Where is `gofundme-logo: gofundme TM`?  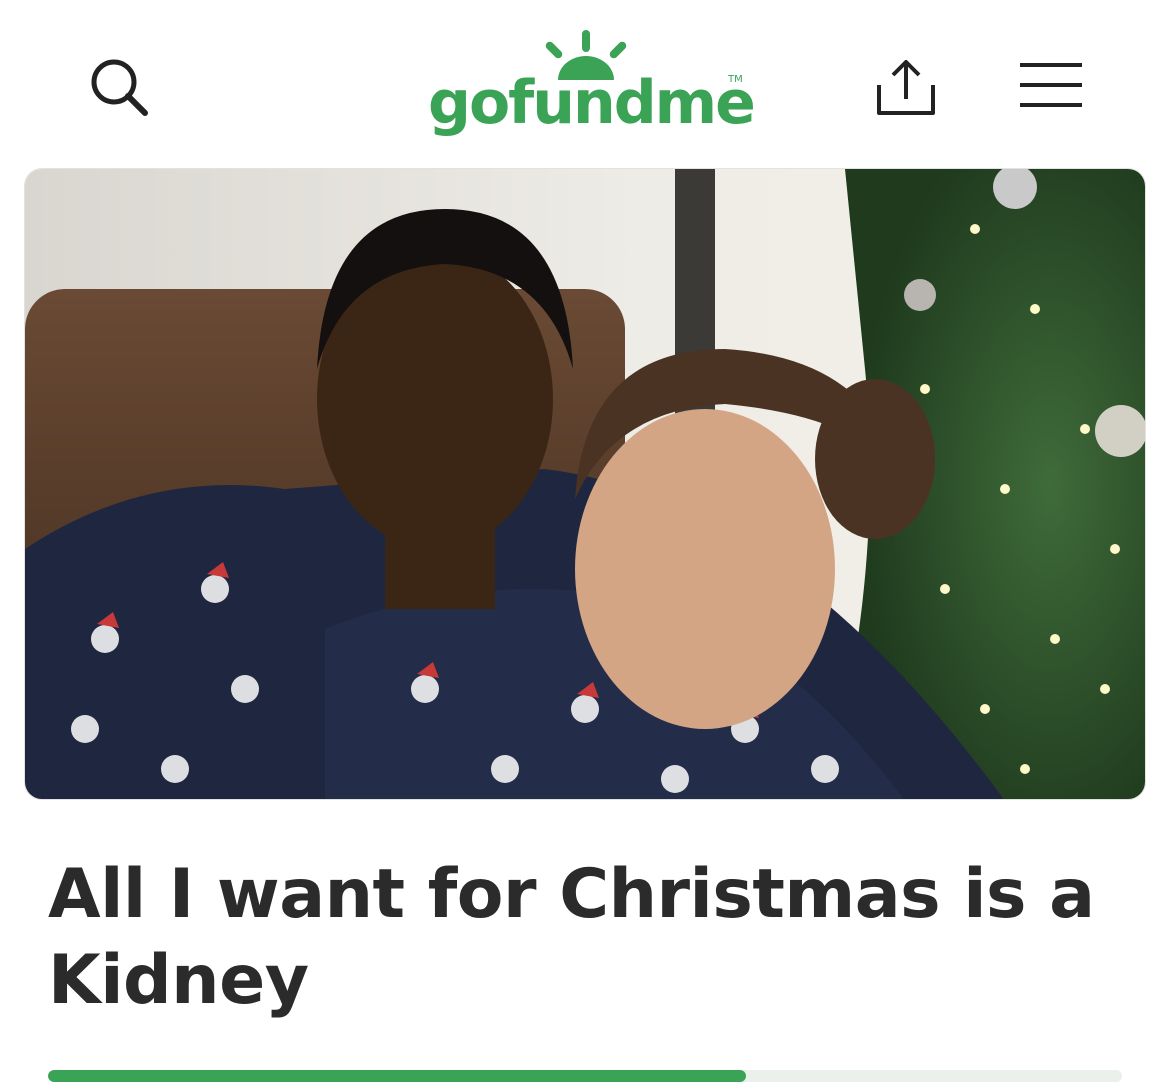
gofundme-logo: gofundme TM is located at coordinates (588, 86).